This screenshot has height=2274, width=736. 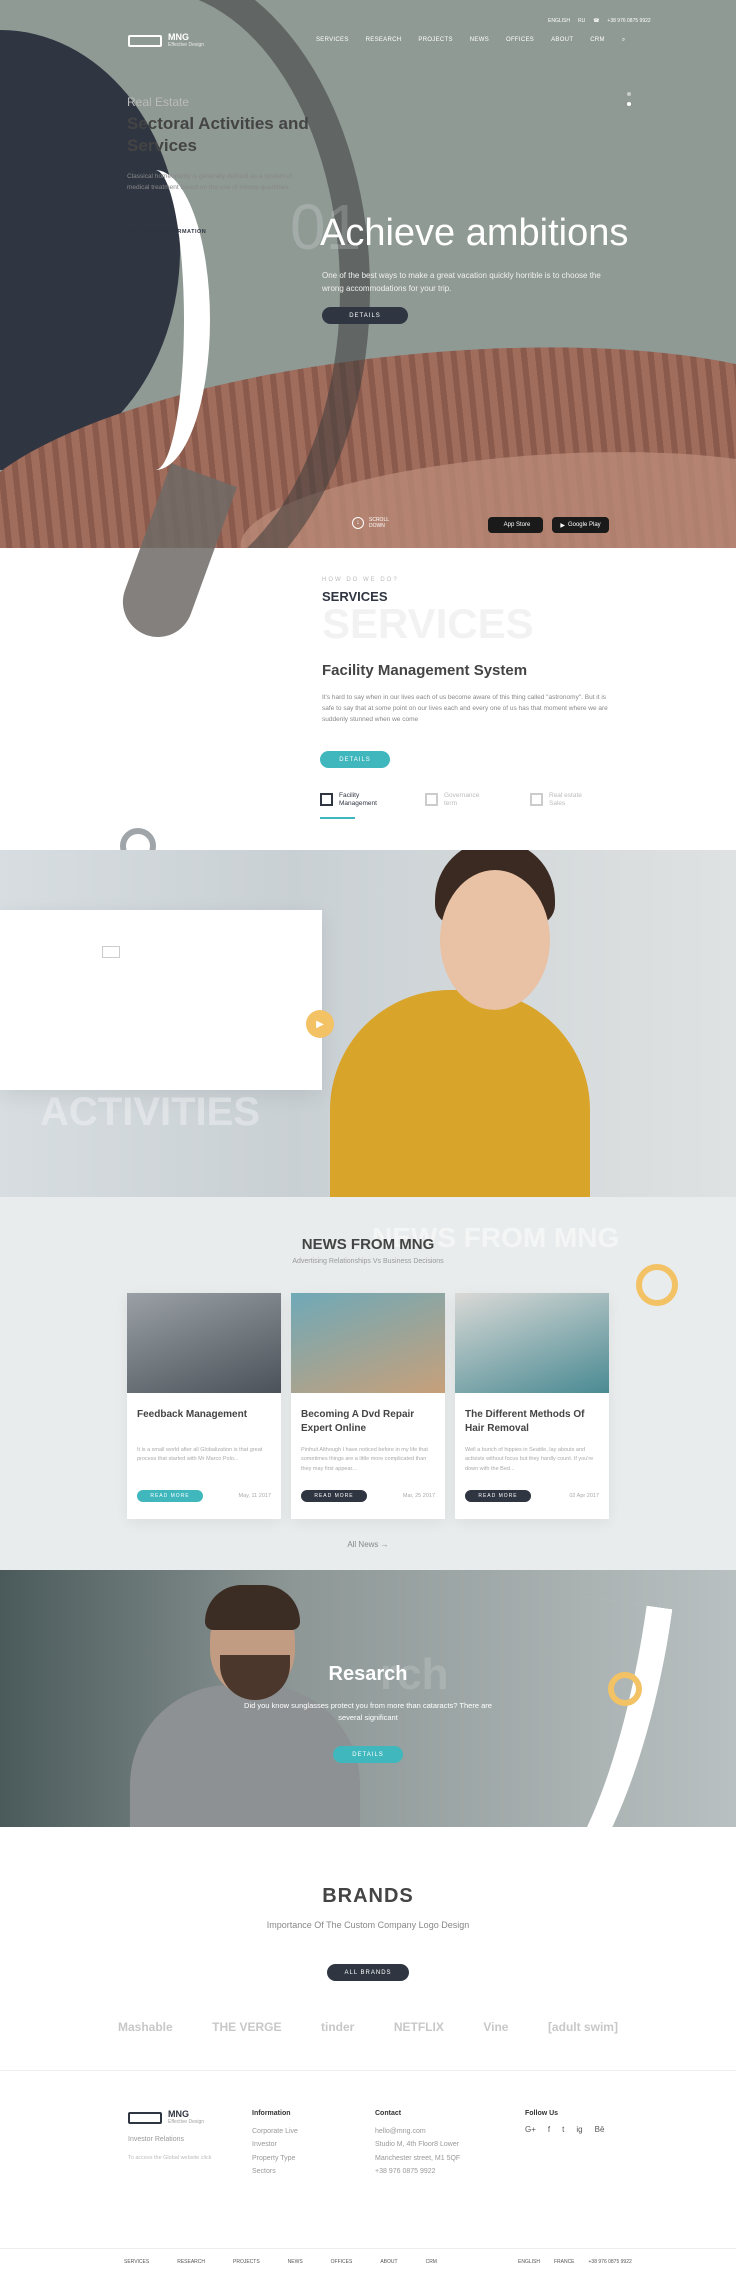 I want to click on investor-relations-link: Investor Relations, so click(x=173, y=2139).